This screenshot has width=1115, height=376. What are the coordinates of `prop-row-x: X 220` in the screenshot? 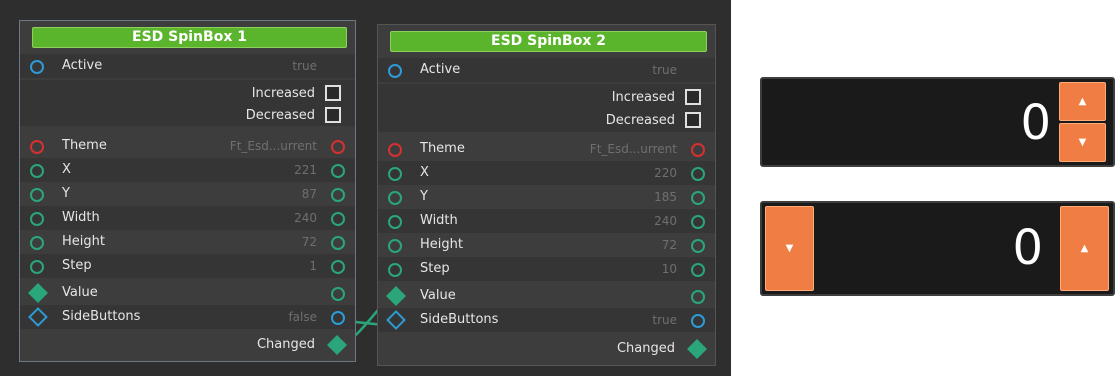 It's located at (546, 173).